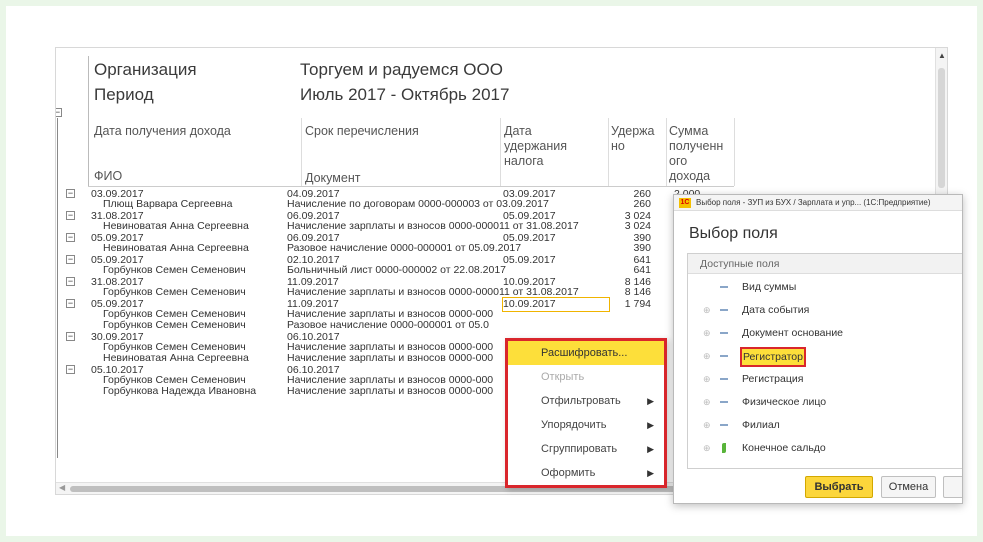  What do you see at coordinates (908, 487) in the screenshot?
I see `cancel-button: Отмена` at bounding box center [908, 487].